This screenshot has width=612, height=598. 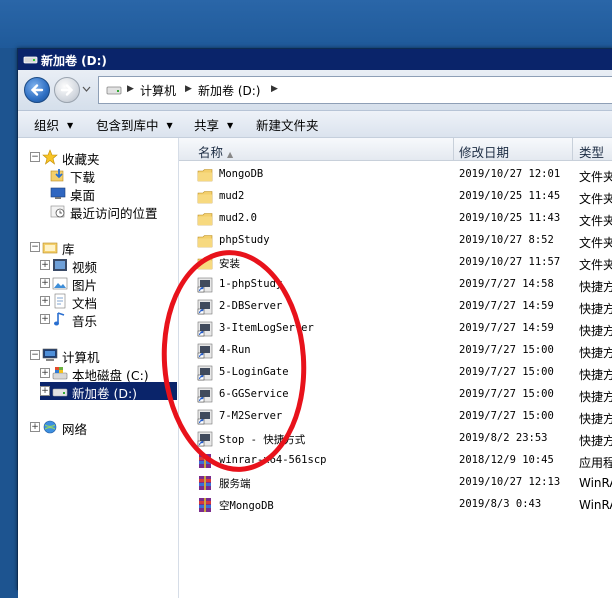 What do you see at coordinates (395, 219) in the screenshot?
I see `file-row: mud2.0 2019/10/25 11:43 文件夹` at bounding box center [395, 219].